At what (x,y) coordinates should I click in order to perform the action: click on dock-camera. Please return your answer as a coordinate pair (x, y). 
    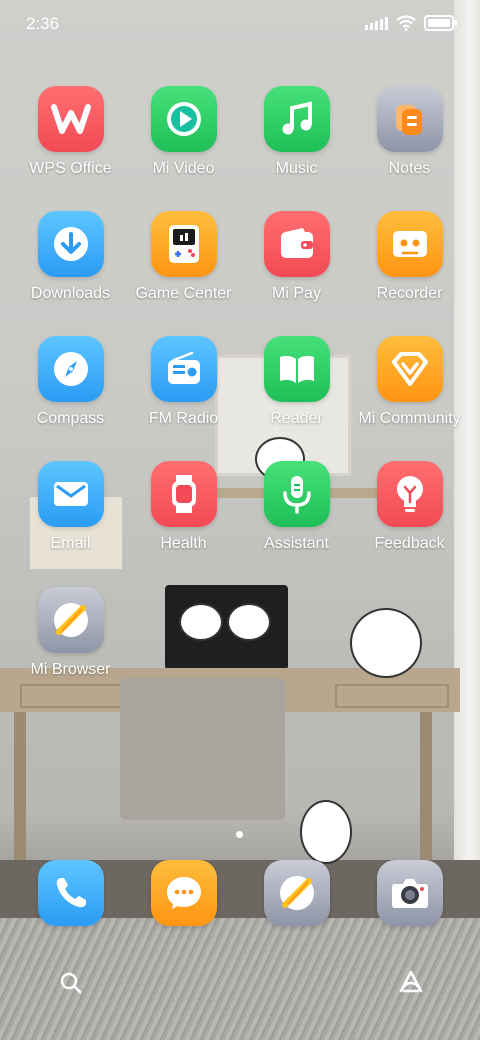
    Looking at the image, I should click on (409, 893).